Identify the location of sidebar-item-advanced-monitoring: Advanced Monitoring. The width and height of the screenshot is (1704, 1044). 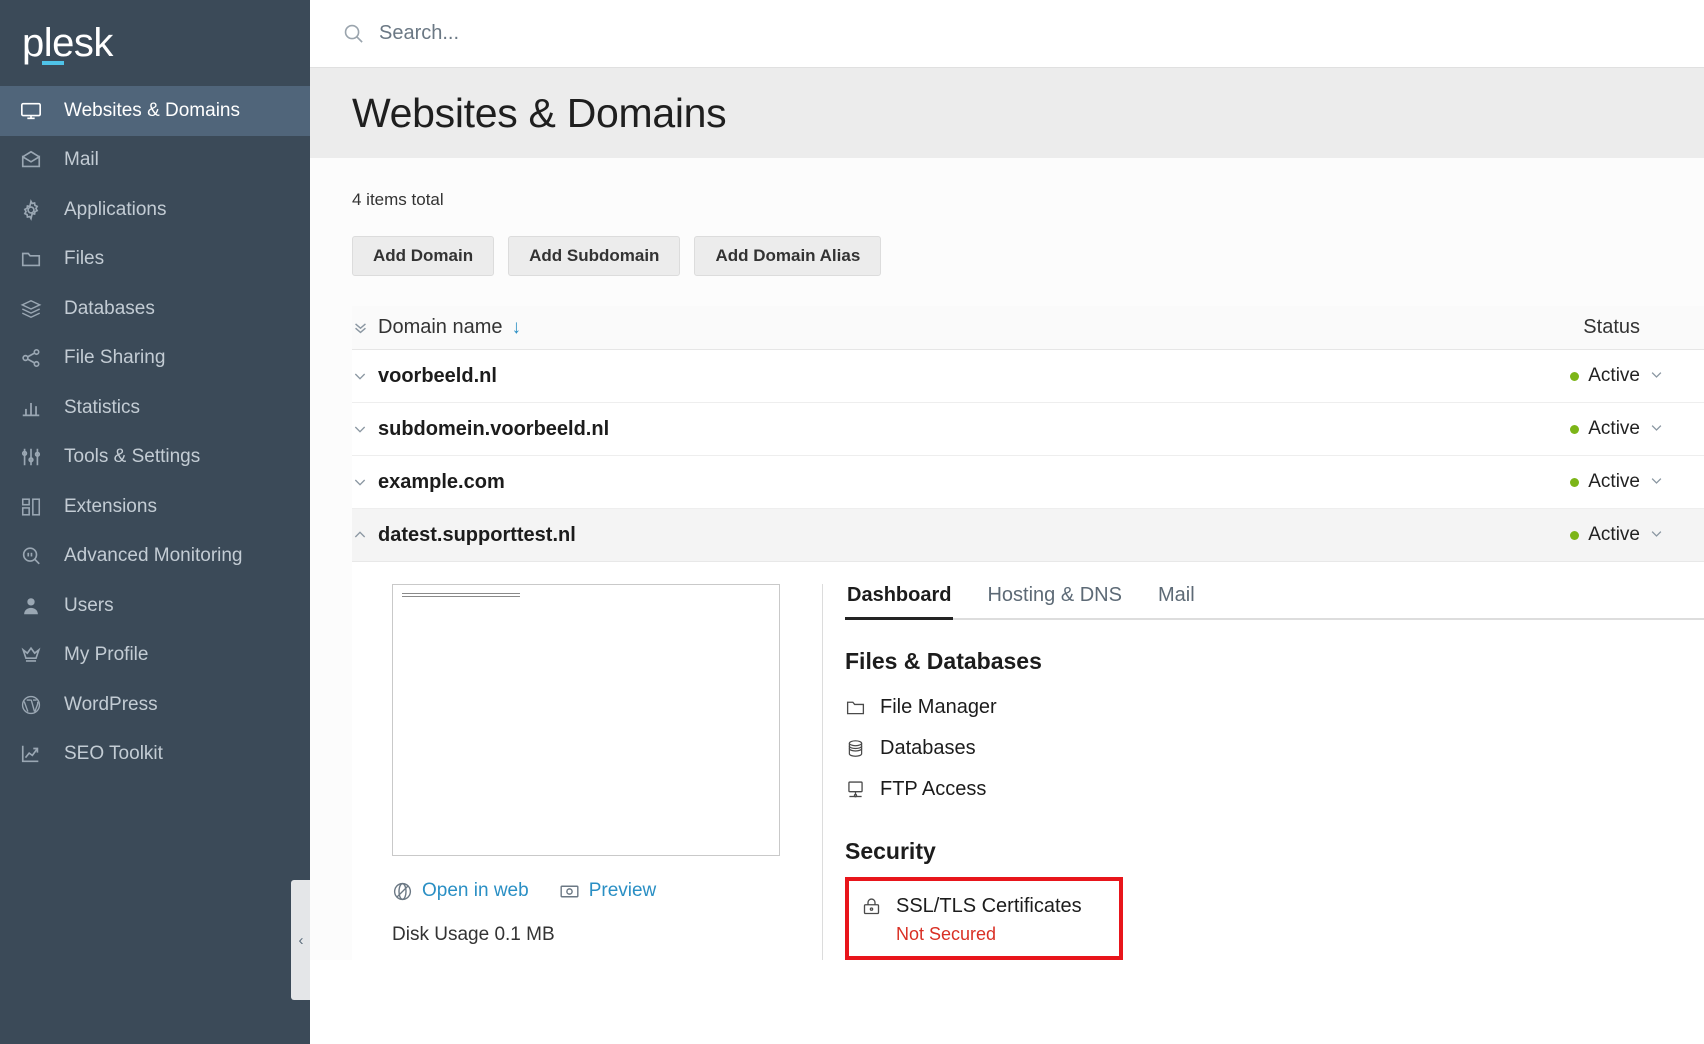
(155, 557).